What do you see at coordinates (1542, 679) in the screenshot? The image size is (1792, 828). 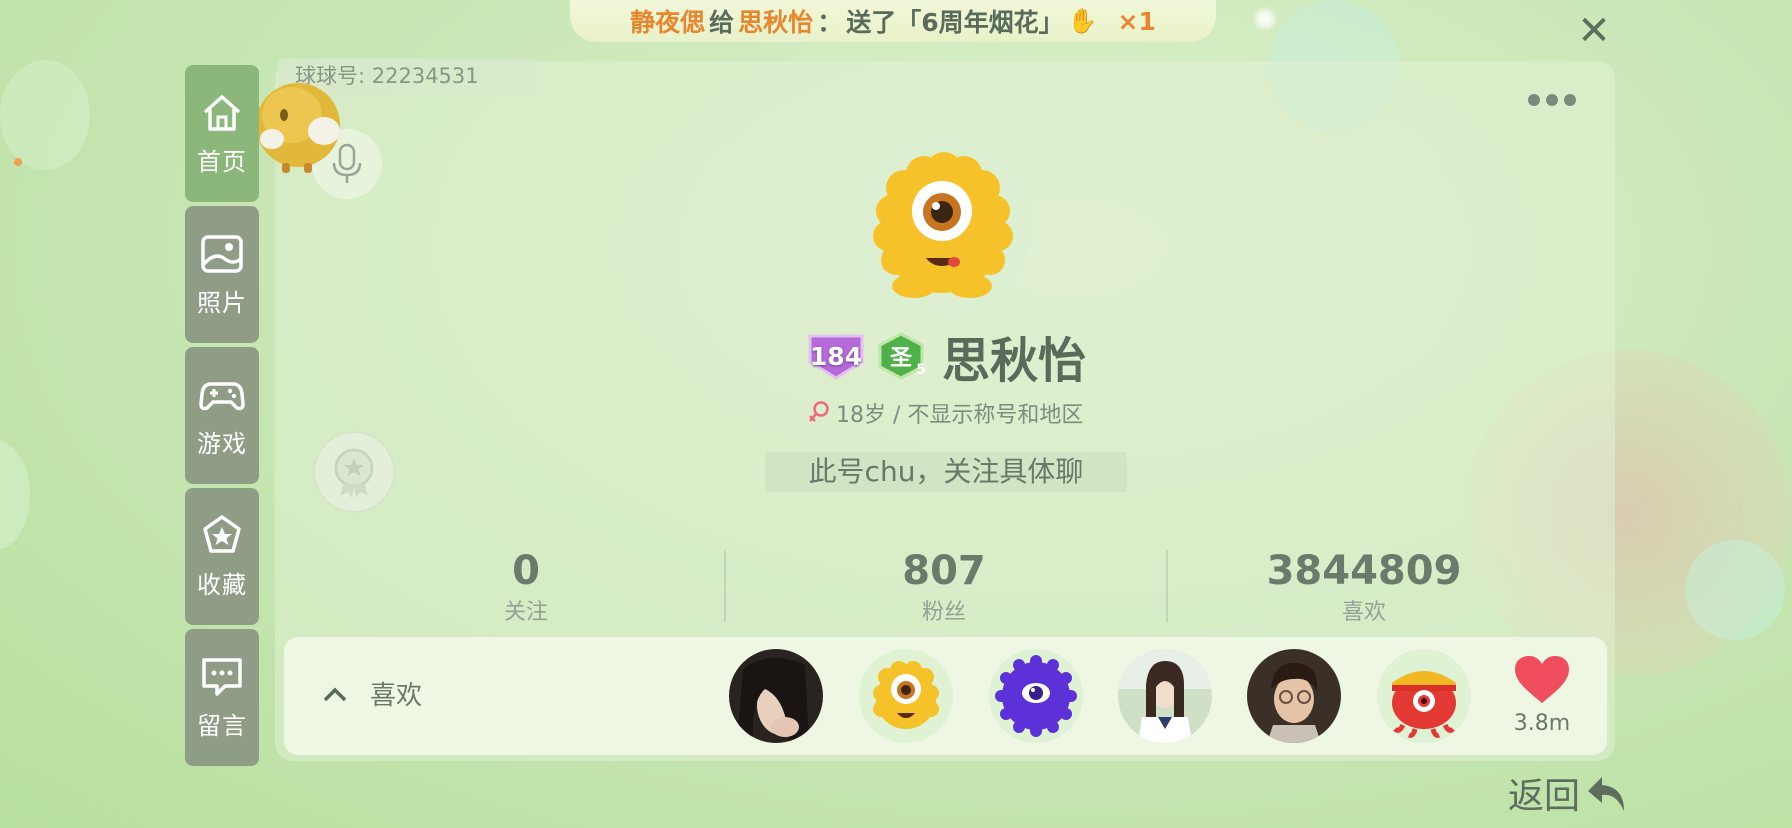 I see `heart-icon` at bounding box center [1542, 679].